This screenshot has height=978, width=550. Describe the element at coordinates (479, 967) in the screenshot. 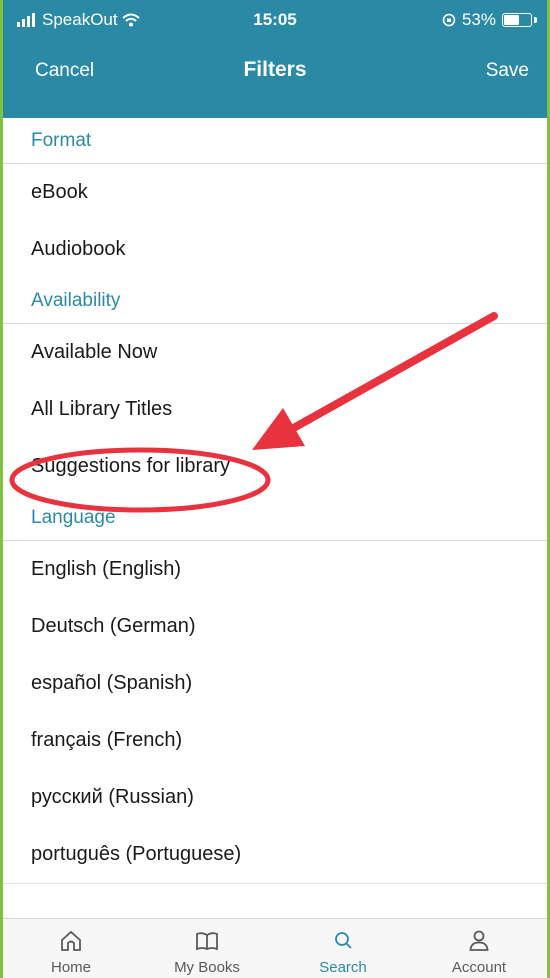

I see `tab-label-account: Account` at that location.